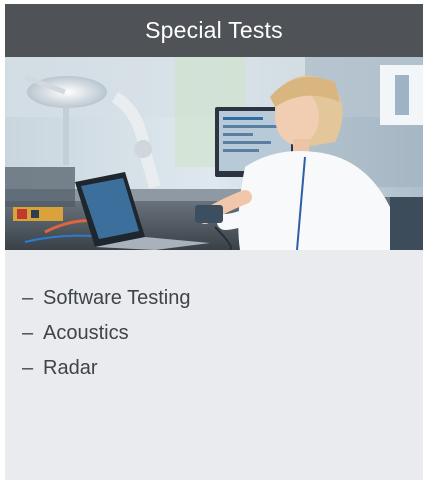 The width and height of the screenshot is (424, 482). I want to click on list-item: – Acoustics, so click(106, 333).